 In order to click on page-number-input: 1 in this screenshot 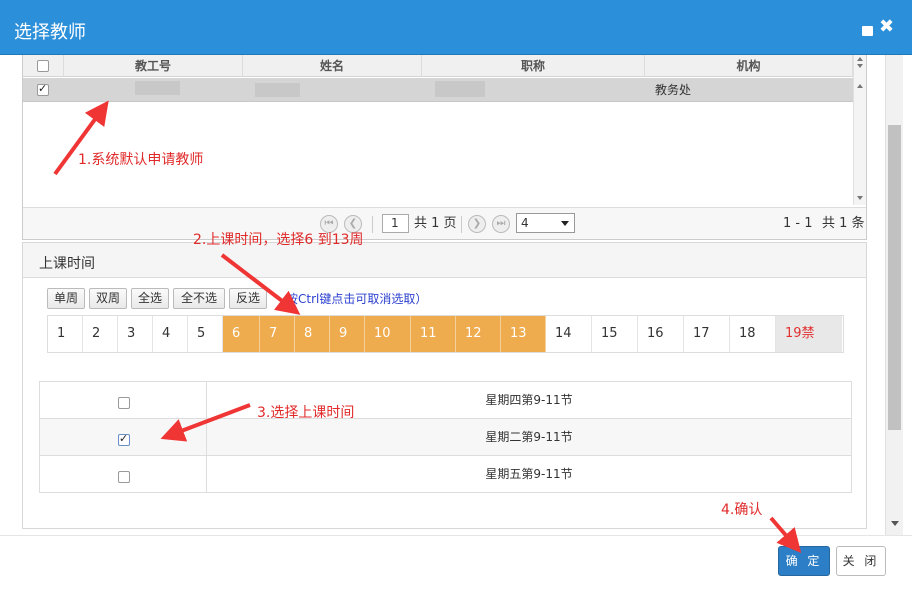, I will do `click(395, 223)`.